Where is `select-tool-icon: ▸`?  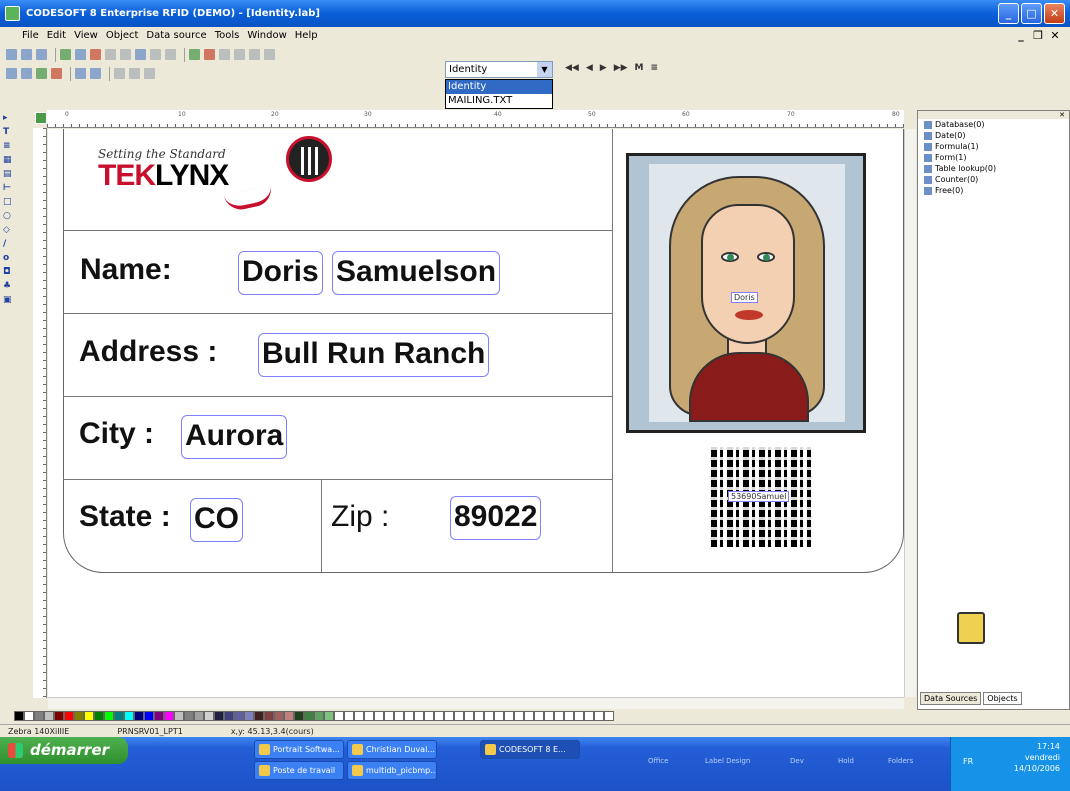
select-tool-icon: ▸ is located at coordinates (7, 118).